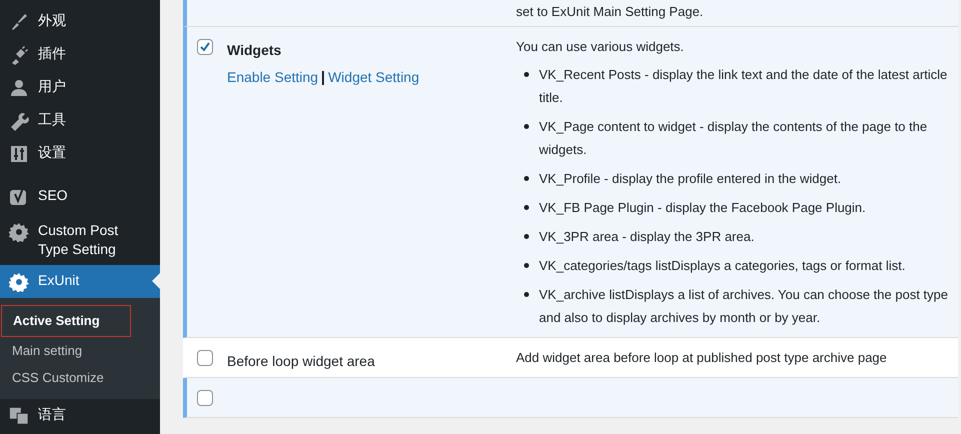 The image size is (961, 434). I want to click on bullet-text: VK_Page content to widget - display the contents of the page to the widgets., so click(733, 138).